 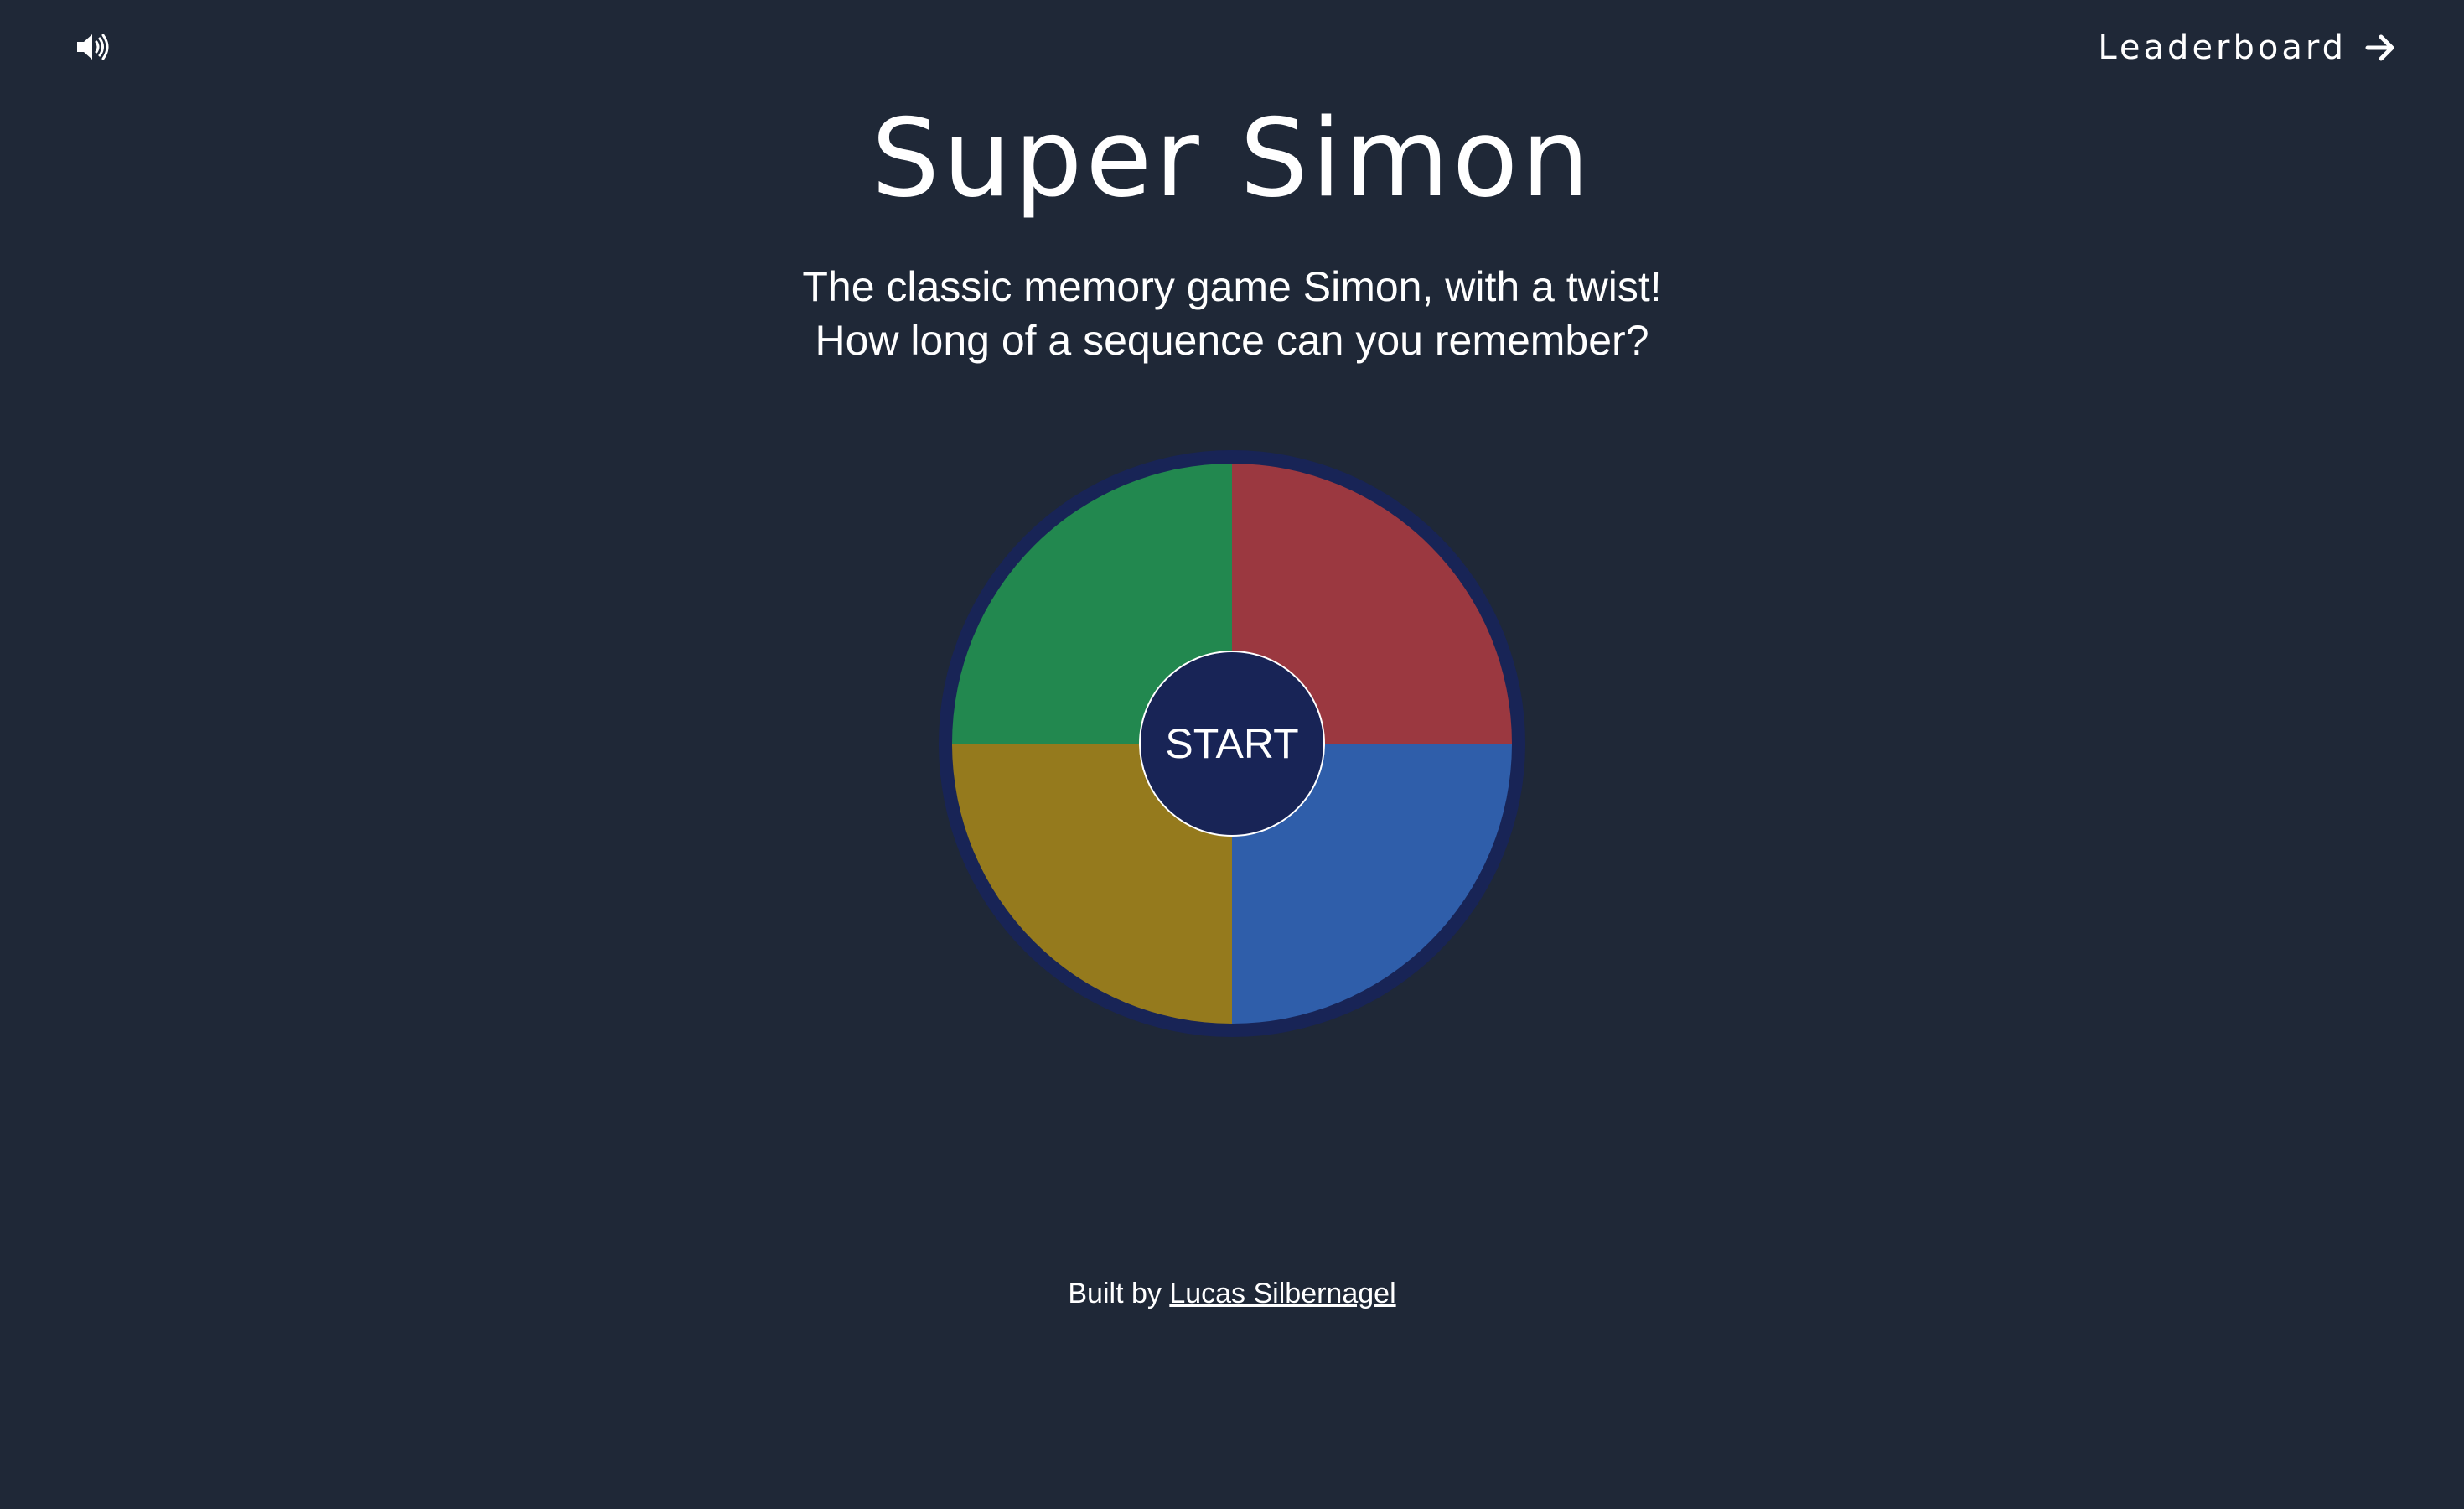 I want to click on author-link: Lucas Silbernagel, so click(x=1282, y=1293).